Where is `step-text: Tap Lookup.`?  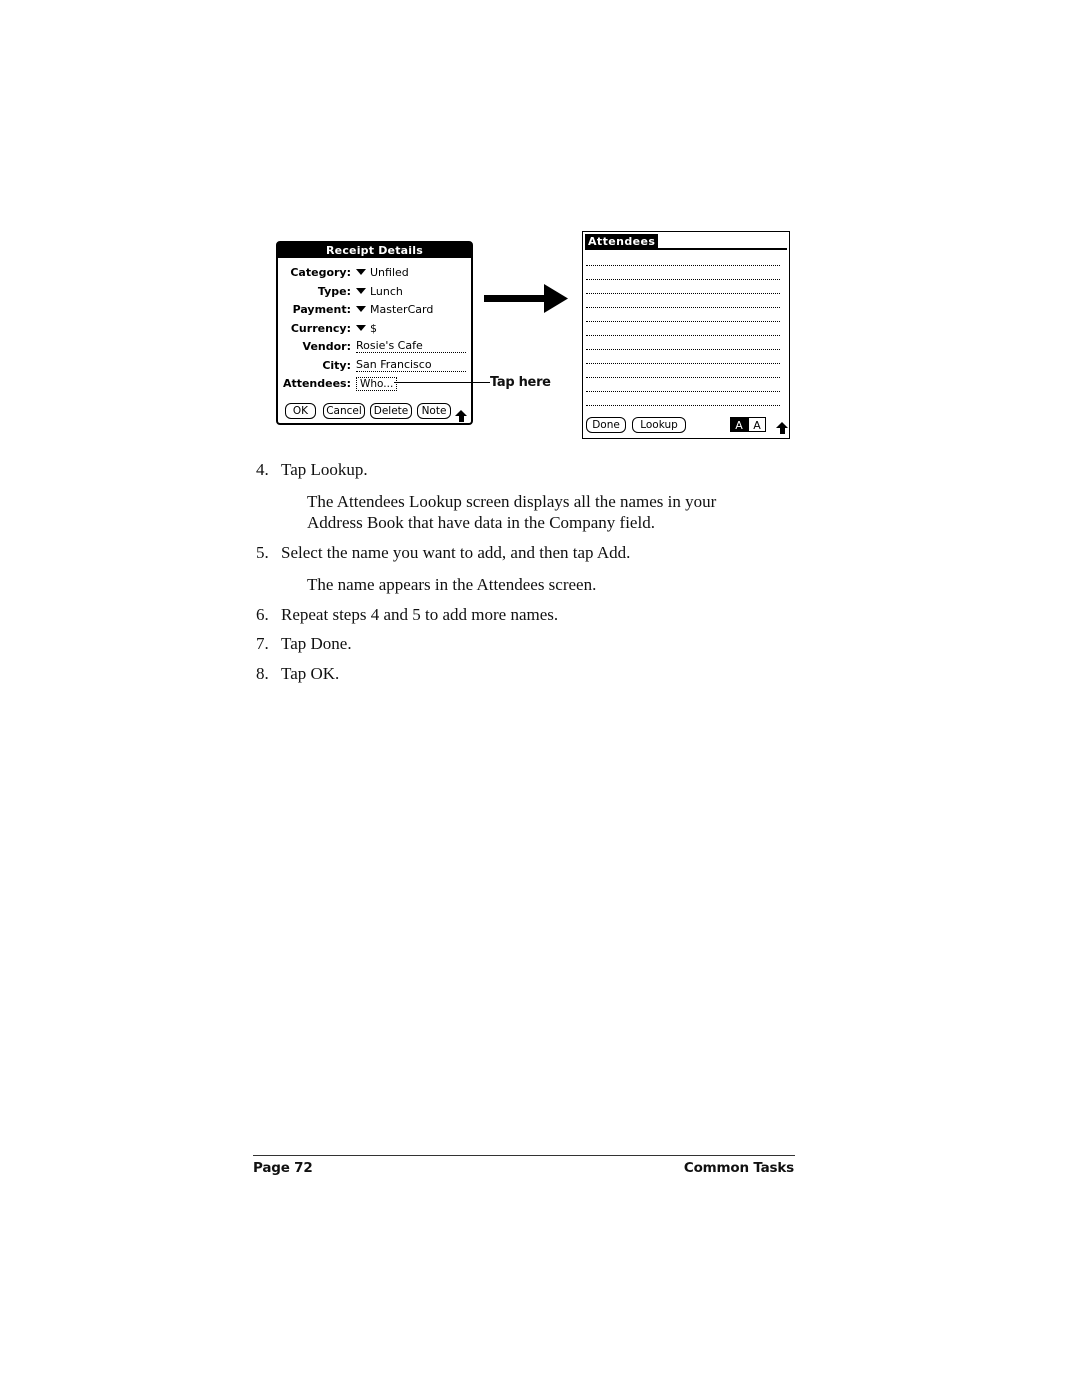 step-text: Tap Lookup. is located at coordinates (324, 469).